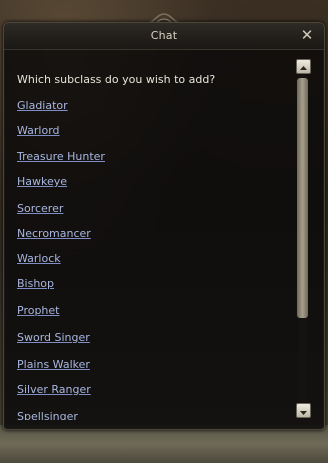  I want to click on dialog-question: Which subclass do you wish to add?, so click(116, 79).